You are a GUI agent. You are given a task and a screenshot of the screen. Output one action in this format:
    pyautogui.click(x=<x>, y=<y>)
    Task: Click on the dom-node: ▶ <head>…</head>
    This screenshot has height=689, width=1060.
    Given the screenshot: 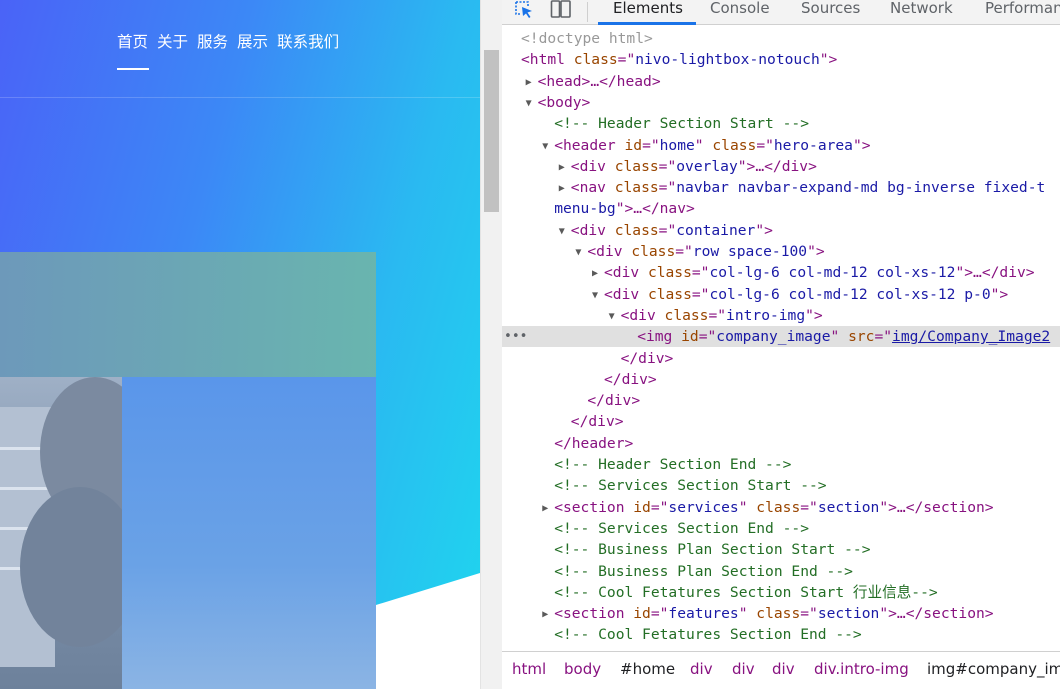 What is the action you would take?
    pyautogui.click(x=781, y=81)
    